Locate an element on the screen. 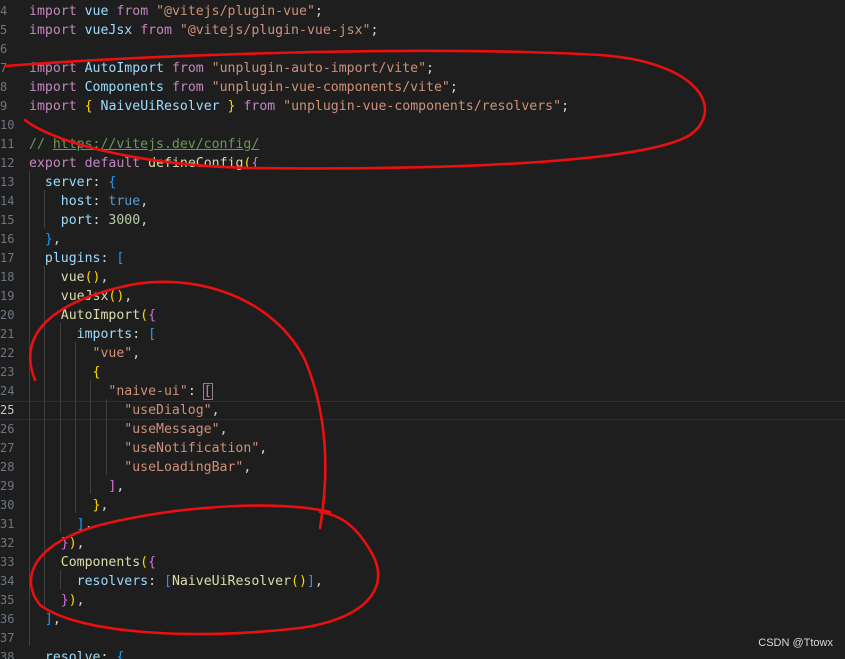 Image resolution: width=845 pixels, height=659 pixels. code-token: "useDialog" is located at coordinates (168, 410).